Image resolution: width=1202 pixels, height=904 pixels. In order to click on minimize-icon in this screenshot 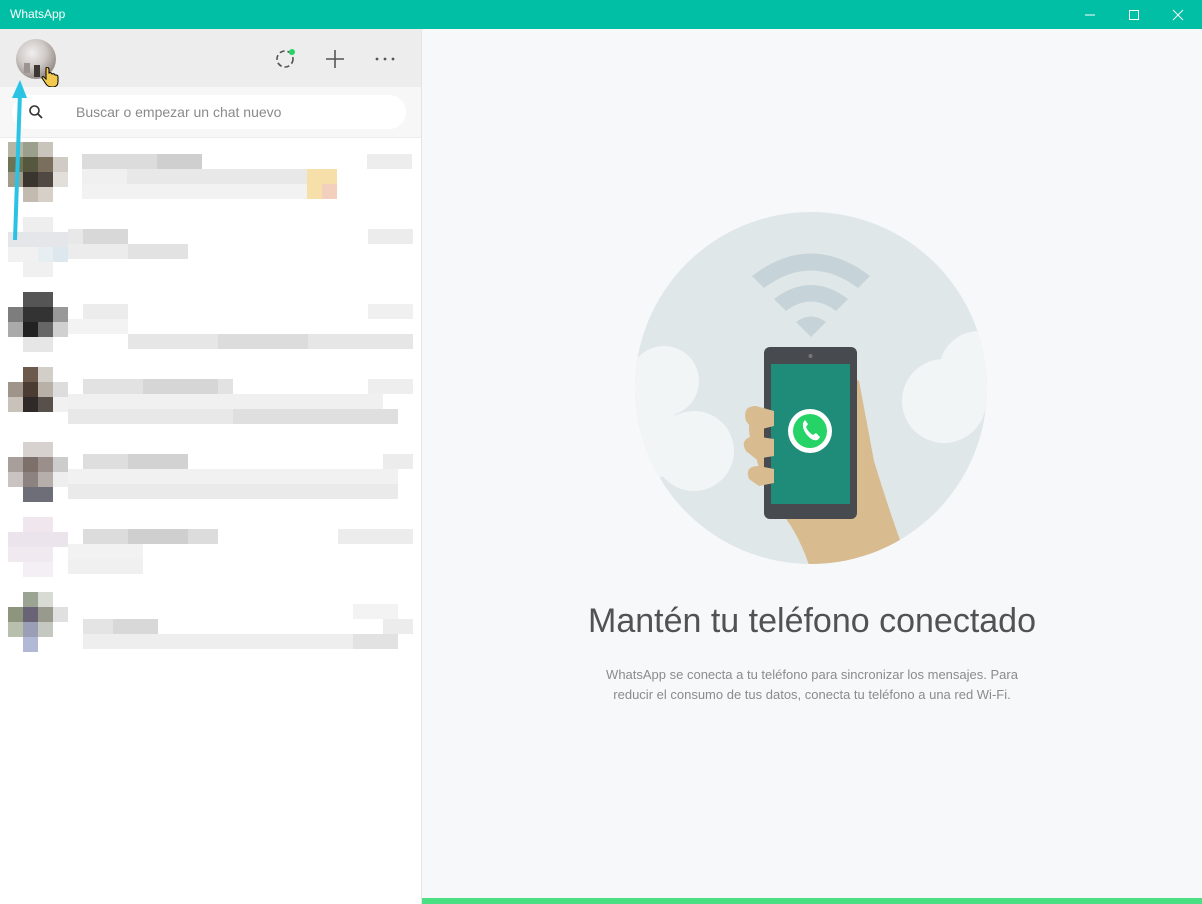, I will do `click(1090, 14)`.